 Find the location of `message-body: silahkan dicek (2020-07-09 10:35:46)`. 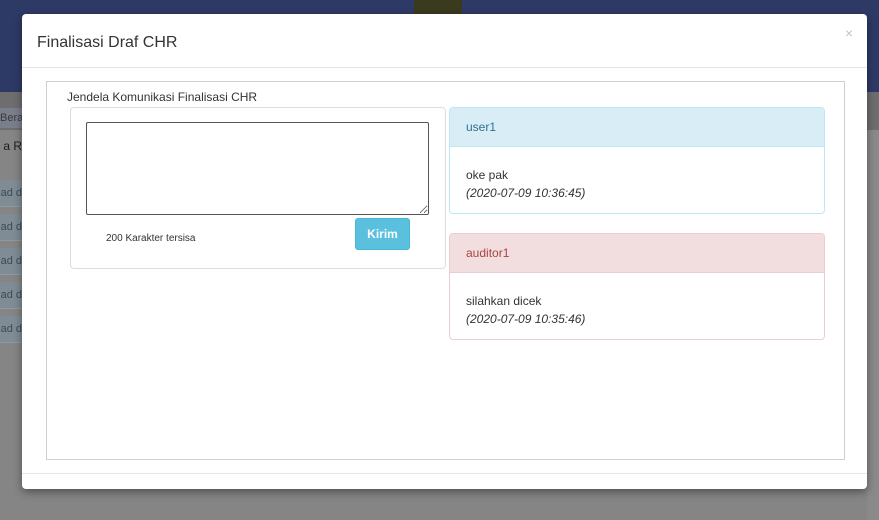

message-body: silahkan dicek (2020-07-09 10:35:46) is located at coordinates (637, 300).